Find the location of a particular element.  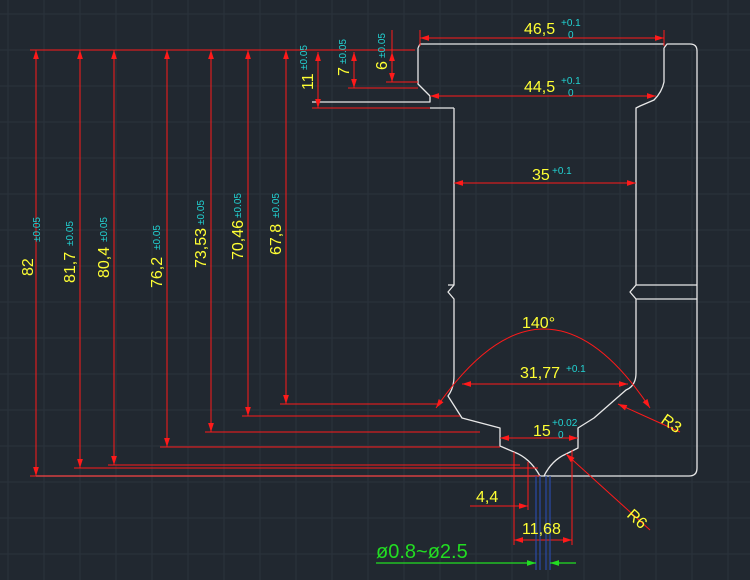

dim-804-label: 80,4 is located at coordinates (104, 262).